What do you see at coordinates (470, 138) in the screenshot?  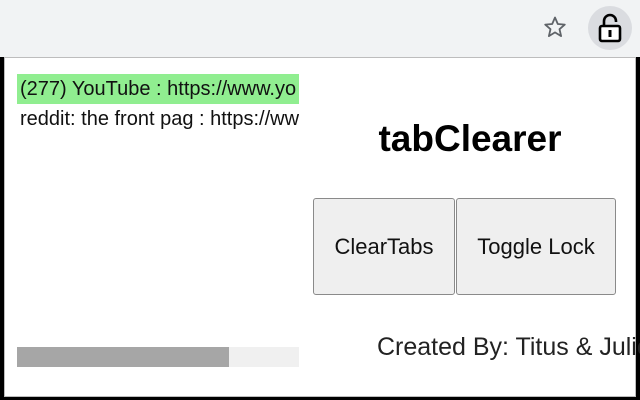 I see `app-title: tabClearer` at bounding box center [470, 138].